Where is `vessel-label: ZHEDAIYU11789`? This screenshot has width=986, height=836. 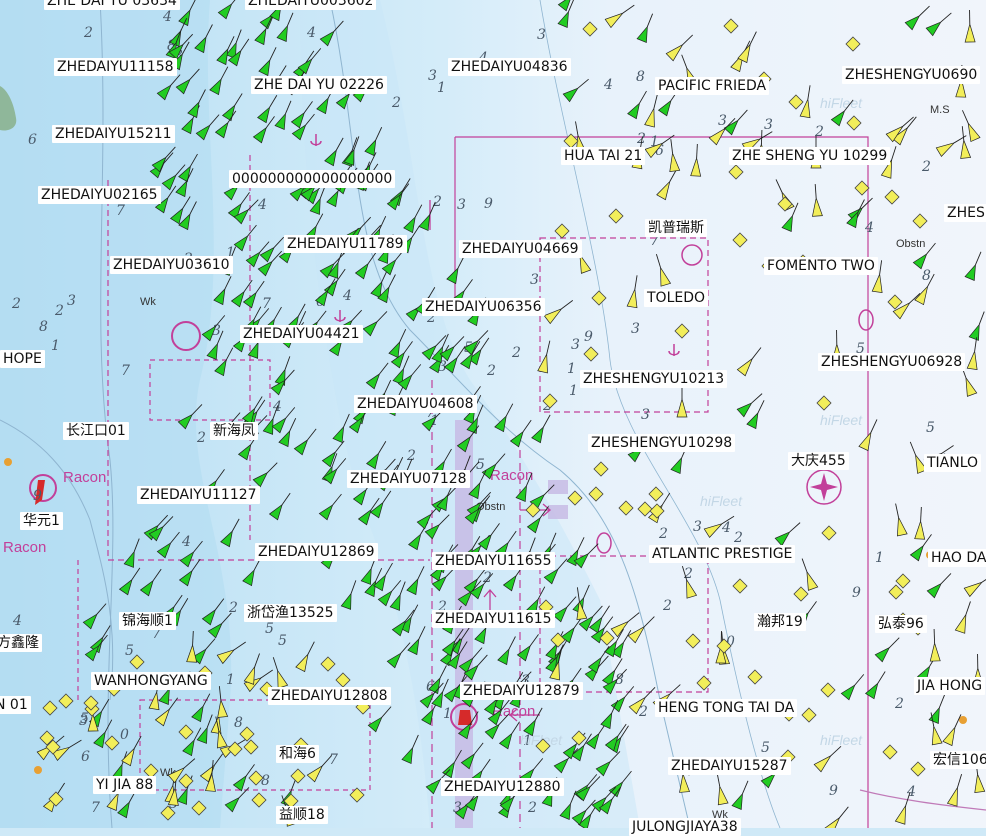
vessel-label: ZHEDAIYU11789 is located at coordinates (345, 244).